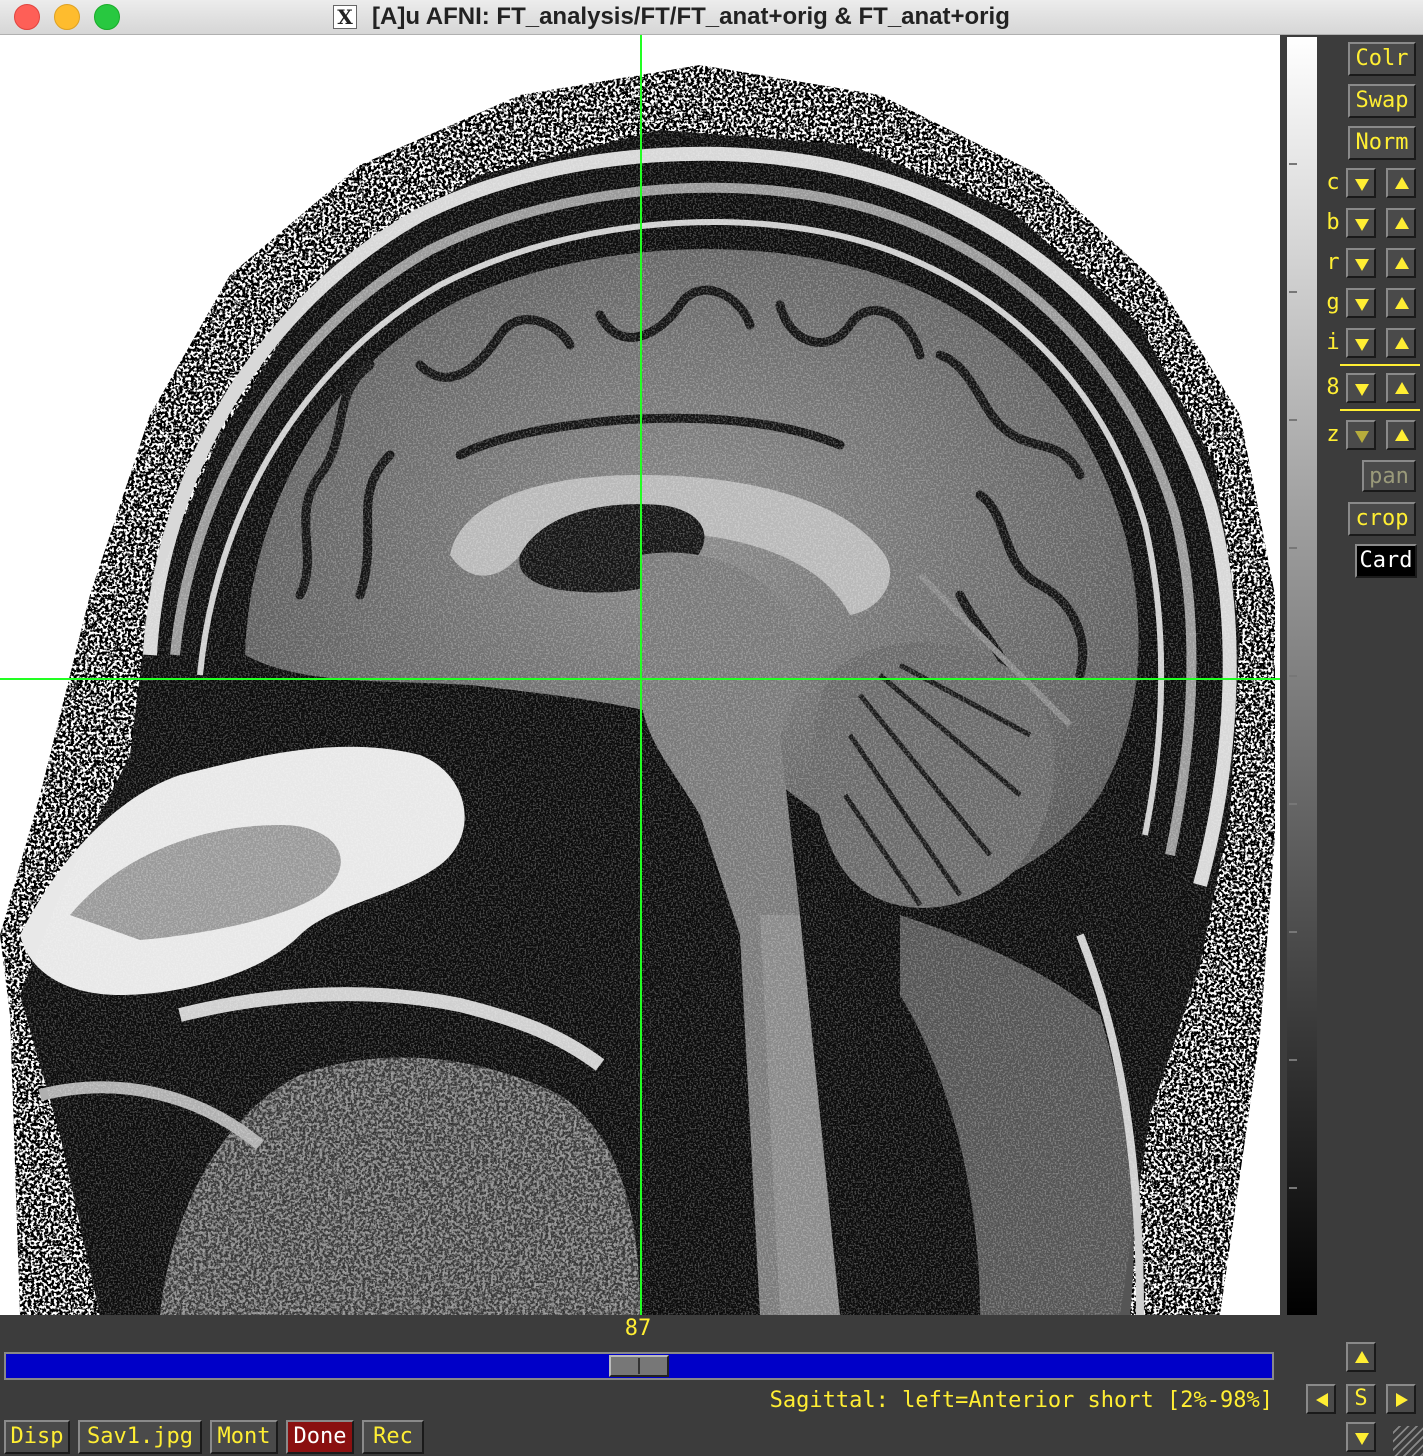 Image resolution: width=1423 pixels, height=1456 pixels. Describe the element at coordinates (1333, 342) in the screenshot. I see `image-fraction-label: i` at that location.